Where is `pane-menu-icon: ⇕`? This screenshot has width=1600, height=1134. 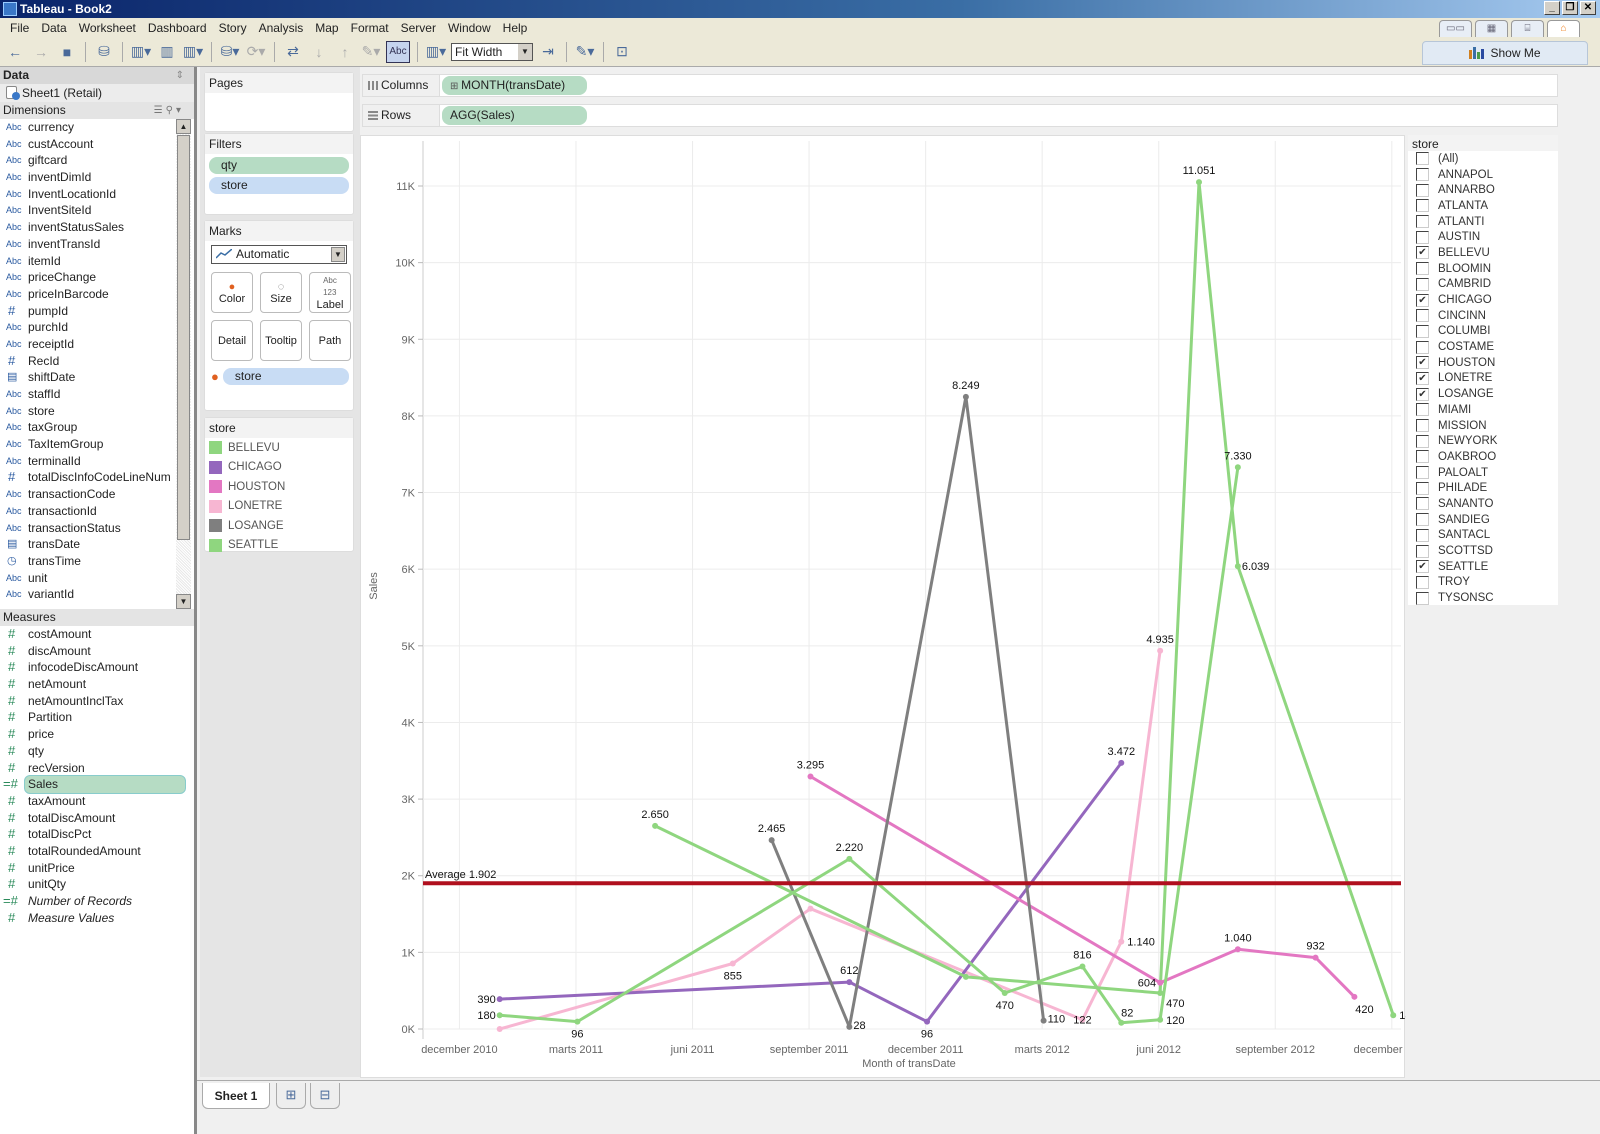 pane-menu-icon: ⇕ is located at coordinates (180, 75).